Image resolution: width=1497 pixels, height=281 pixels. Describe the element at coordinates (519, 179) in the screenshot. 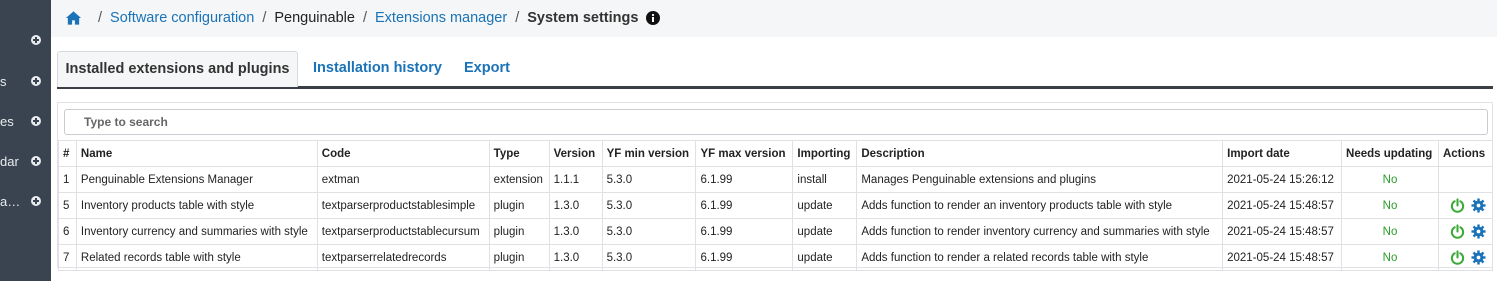

I see `cell-type: extension` at that location.